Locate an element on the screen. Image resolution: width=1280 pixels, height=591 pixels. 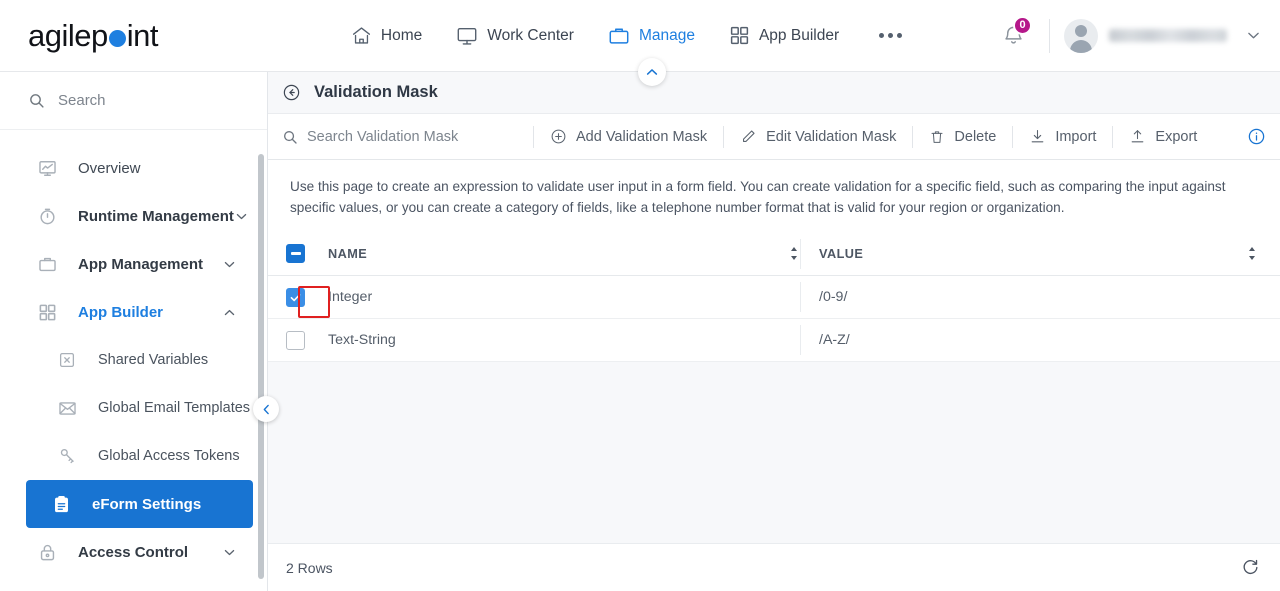
sidebar-item-app-builder: App Builder is located at coordinates (134, 312).